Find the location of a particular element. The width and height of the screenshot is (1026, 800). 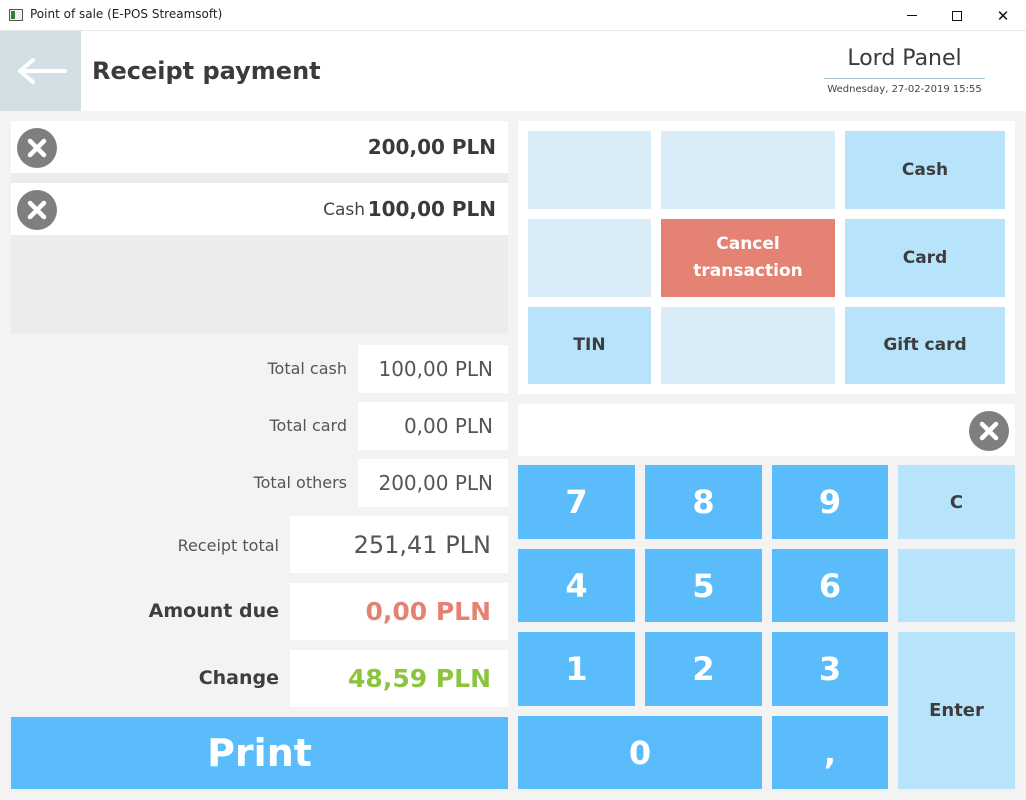

cancel-label-line1: Cancel is located at coordinates (748, 244).